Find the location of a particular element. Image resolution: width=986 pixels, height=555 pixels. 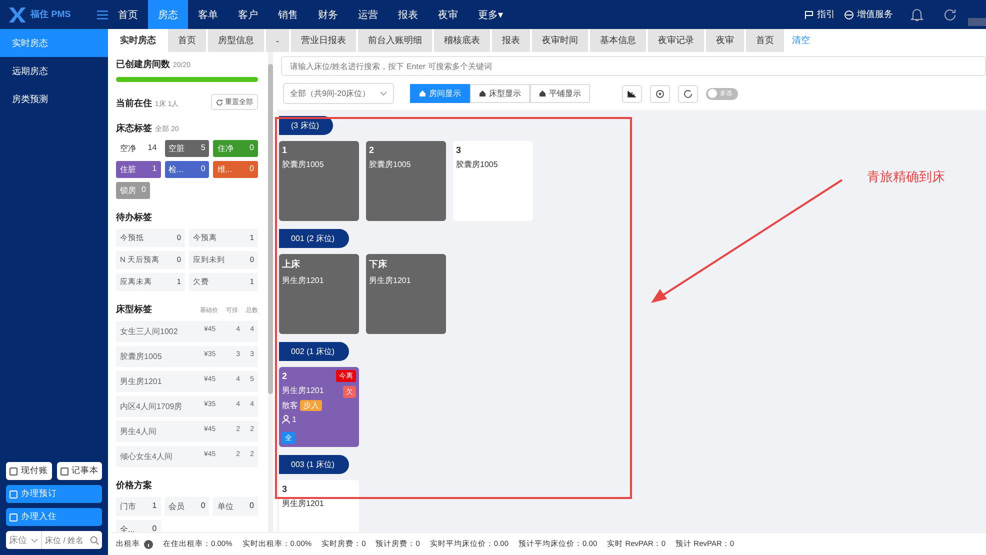

status-tag: 维... 0 is located at coordinates (235, 169).